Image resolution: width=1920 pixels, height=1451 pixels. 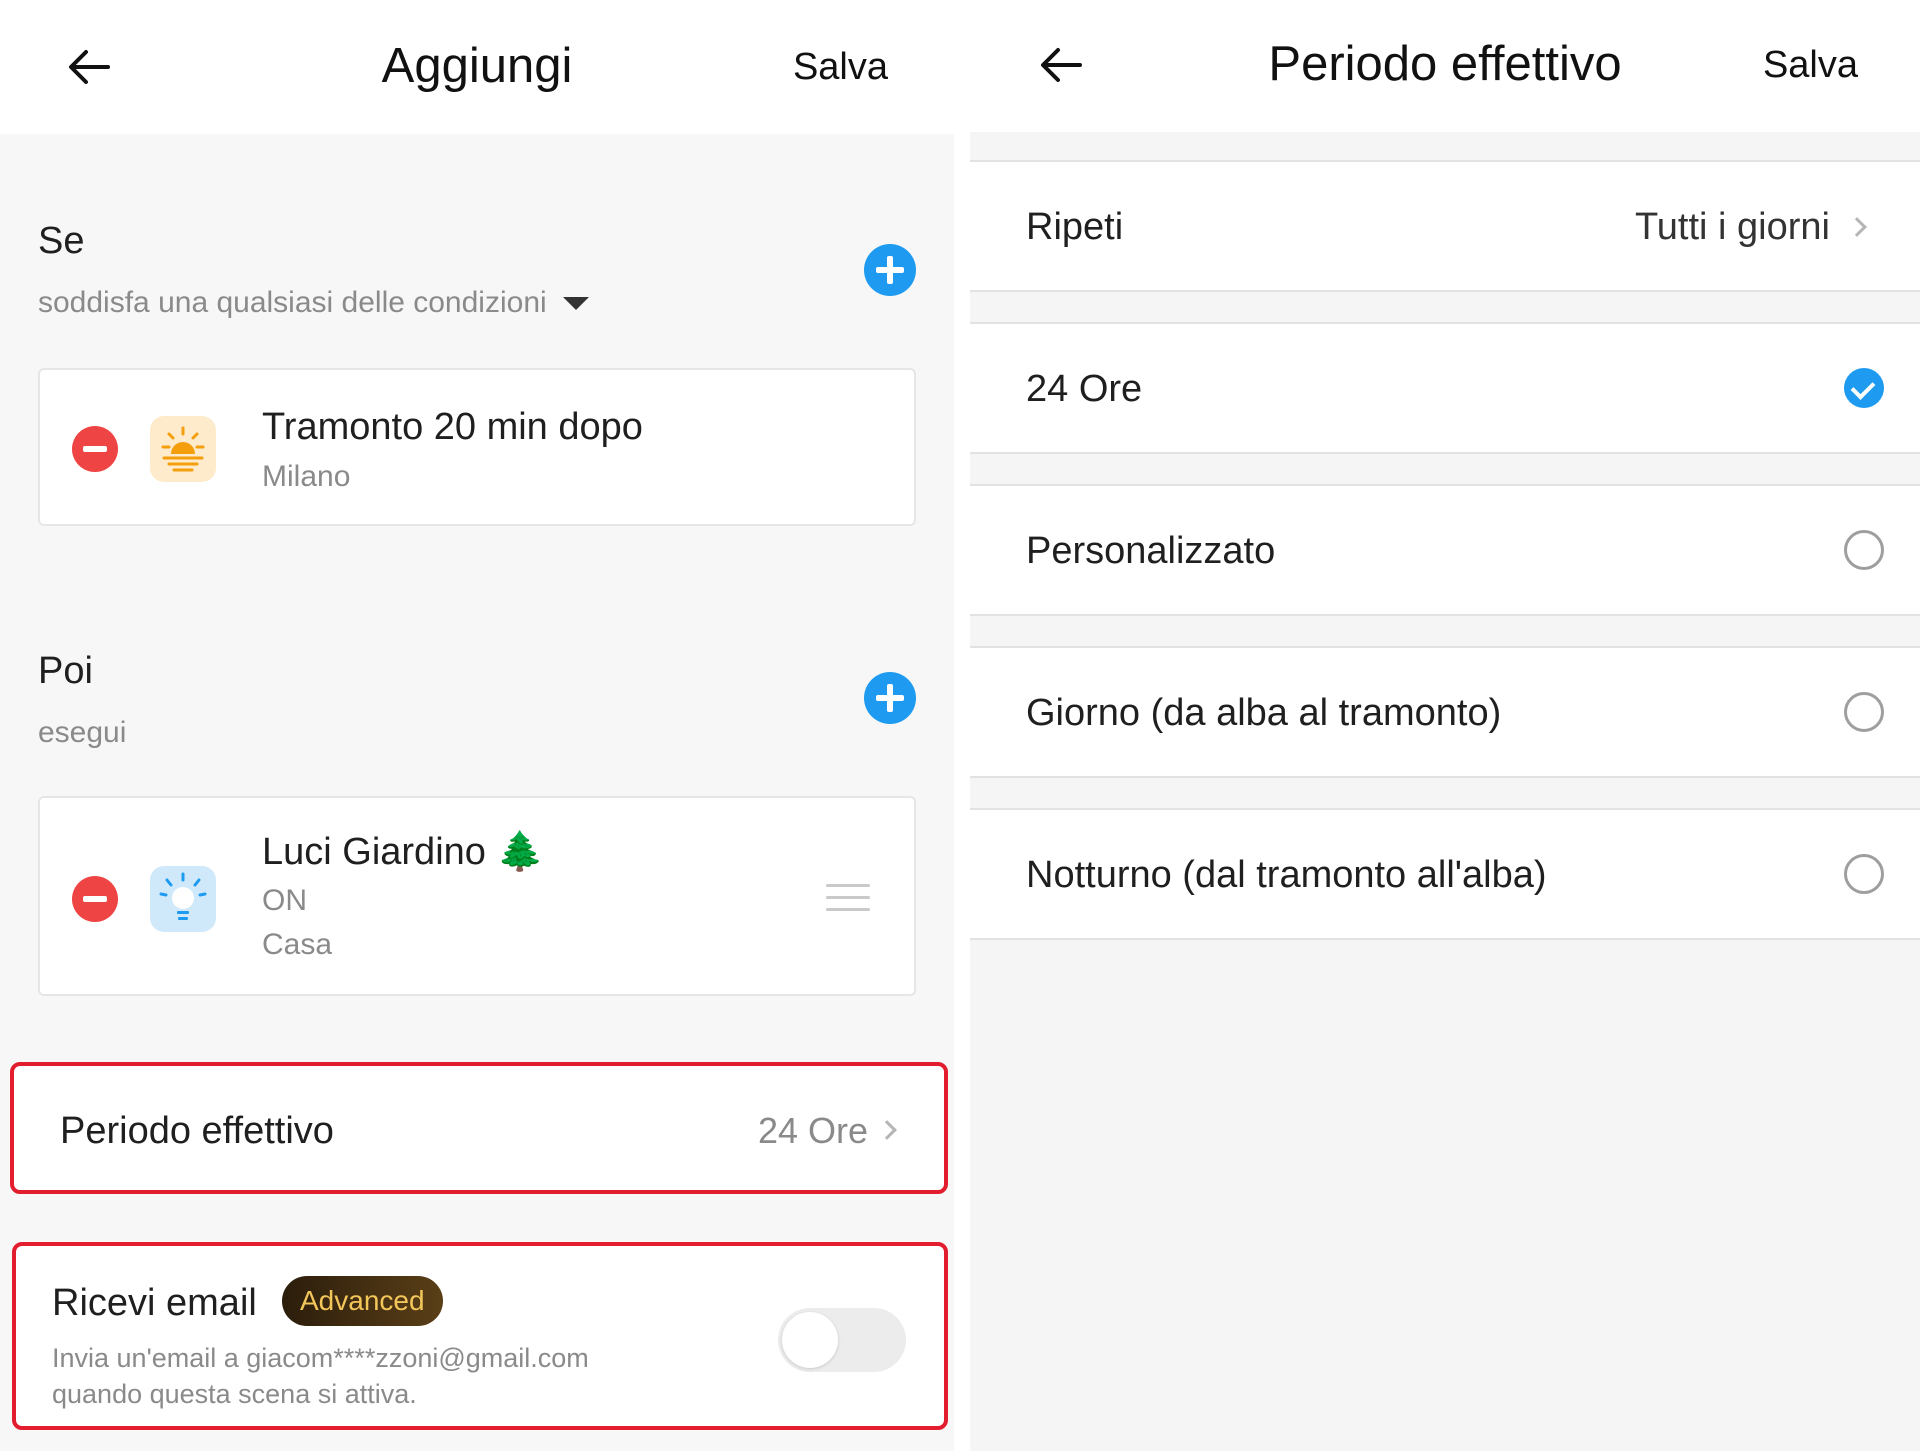 What do you see at coordinates (1445, 550) in the screenshot?
I see `option-custom: Personalizzato` at bounding box center [1445, 550].